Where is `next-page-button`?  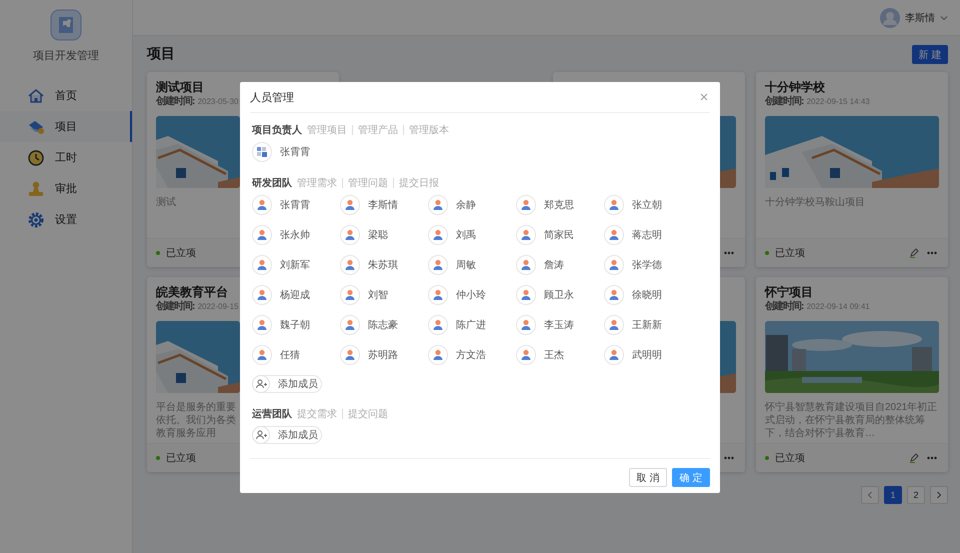
next-page-button is located at coordinates (939, 495).